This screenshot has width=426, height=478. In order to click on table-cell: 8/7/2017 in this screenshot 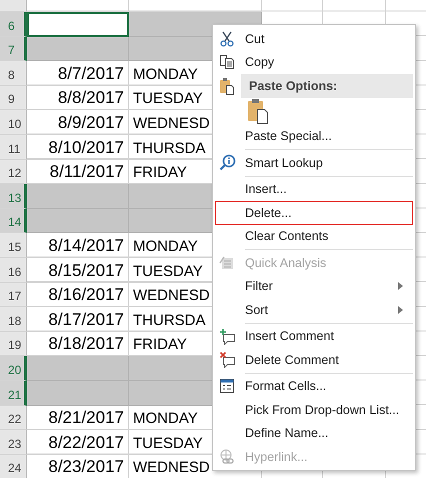, I will do `click(78, 73)`.